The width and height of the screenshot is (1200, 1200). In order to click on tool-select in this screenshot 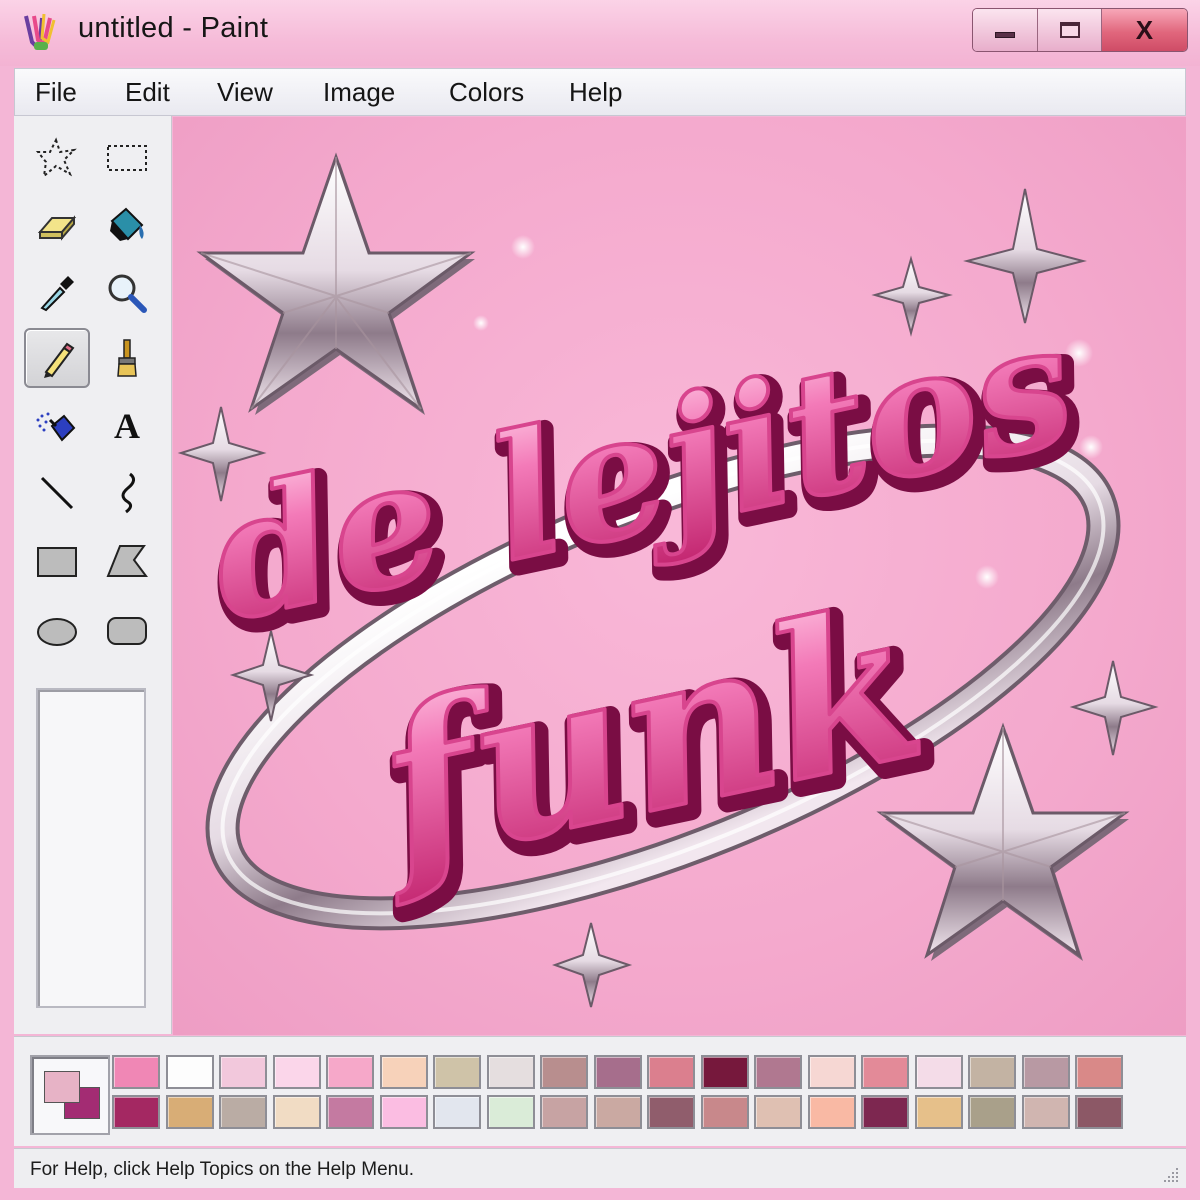, I will do `click(127, 158)`.